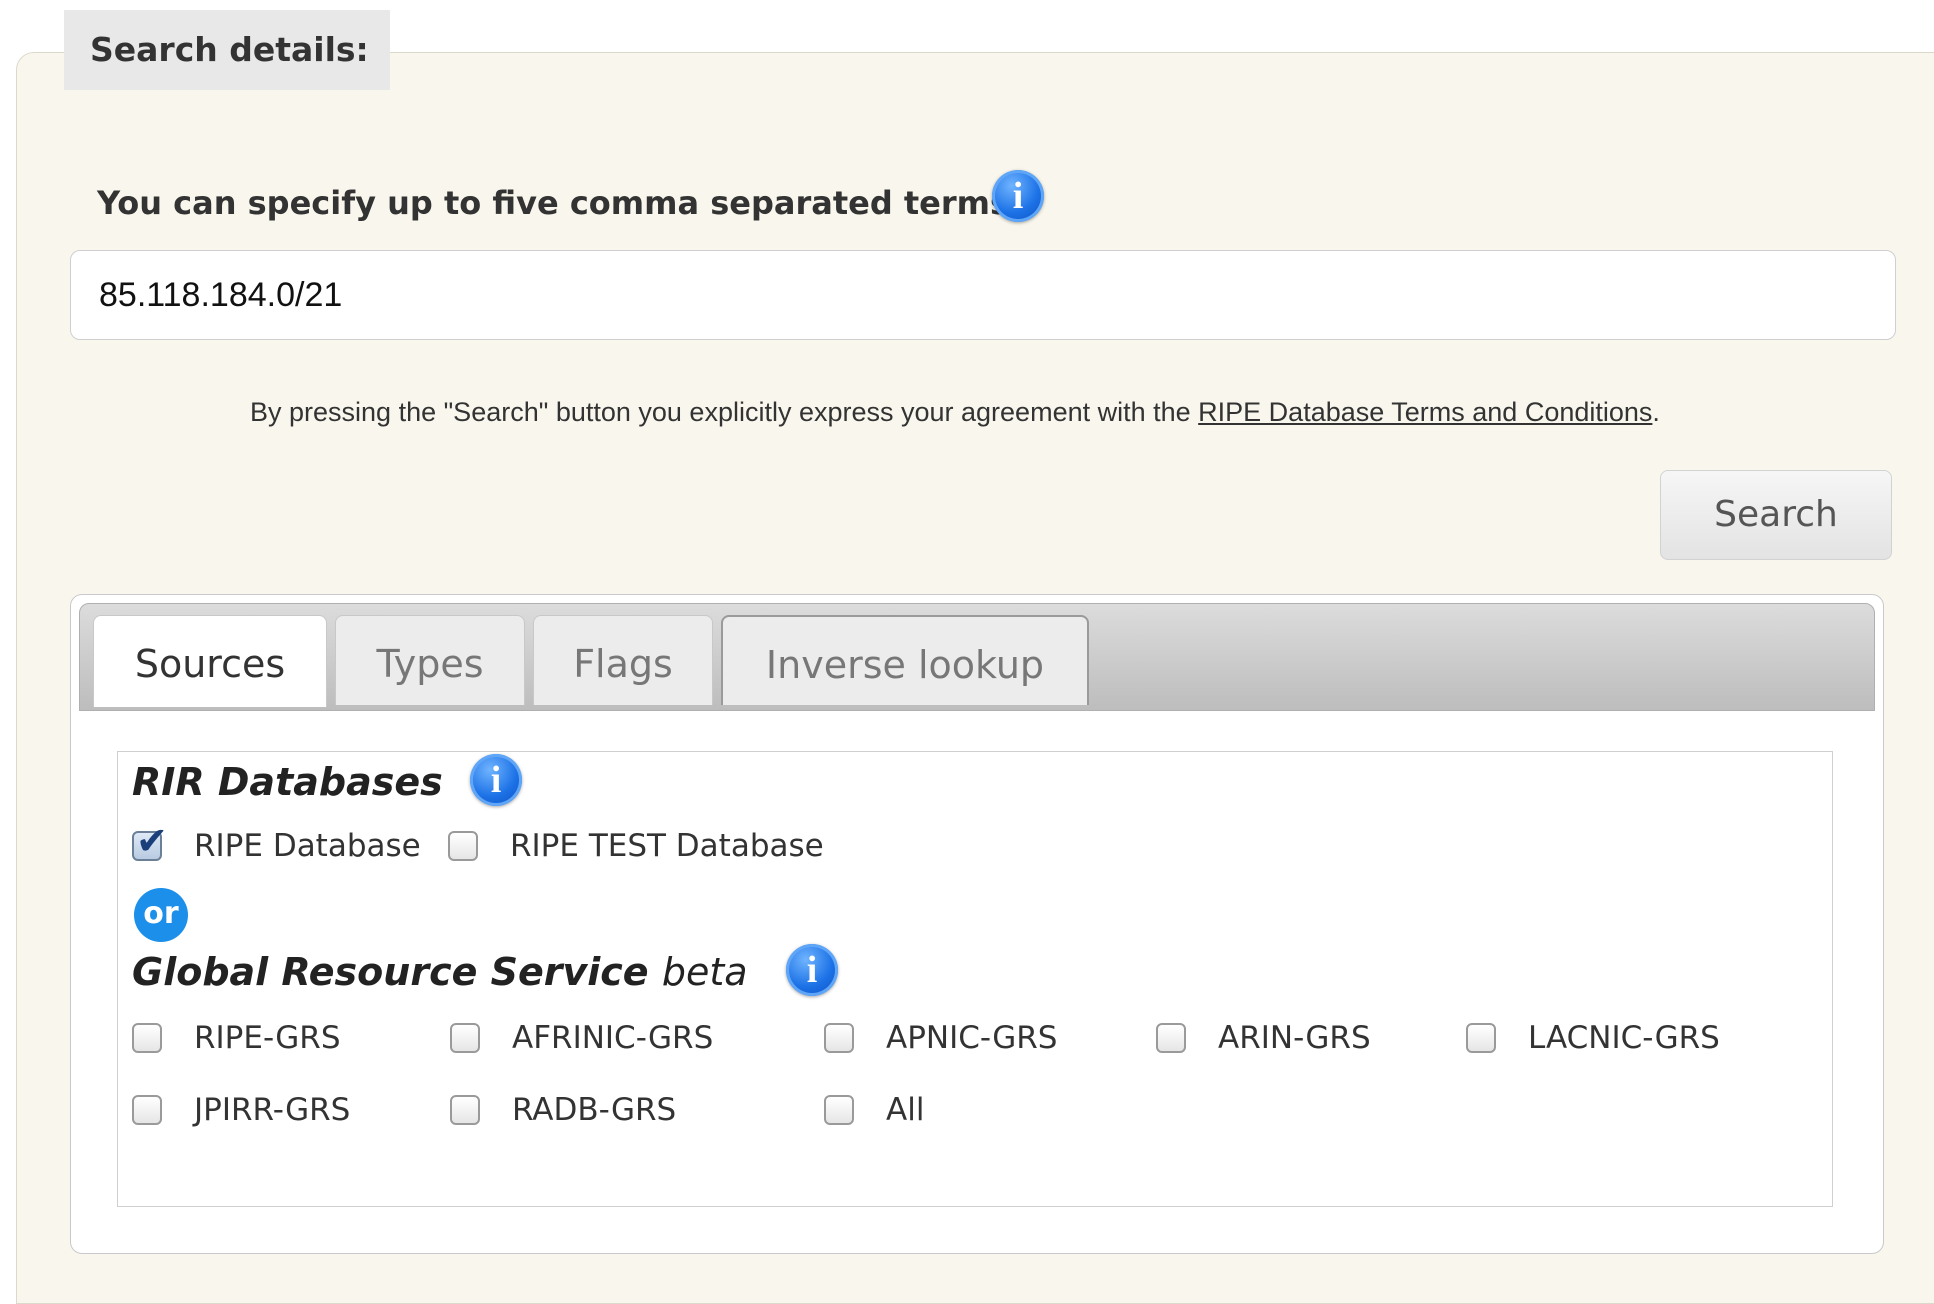 The height and width of the screenshot is (1304, 1934). I want to click on checkbox-ripe-grs: RIPE-GRS, so click(236, 1038).